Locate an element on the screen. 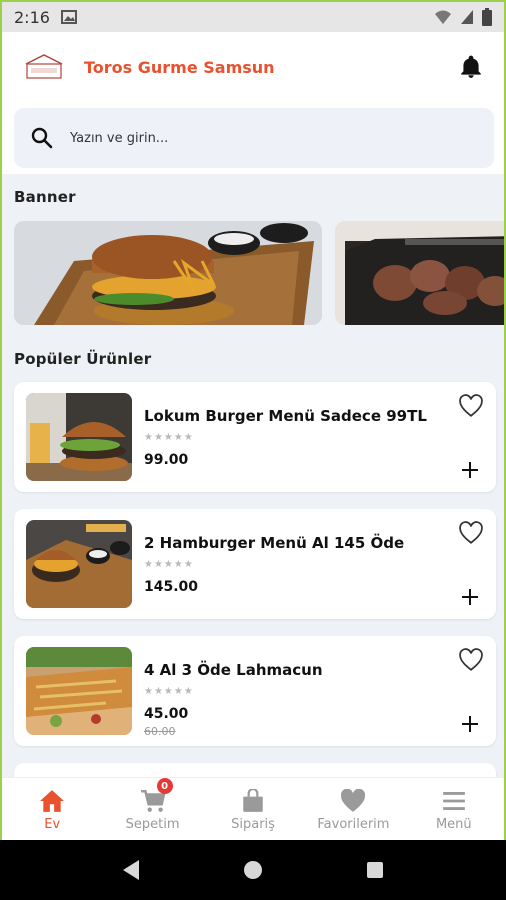  wifi-icon is located at coordinates (443, 17).